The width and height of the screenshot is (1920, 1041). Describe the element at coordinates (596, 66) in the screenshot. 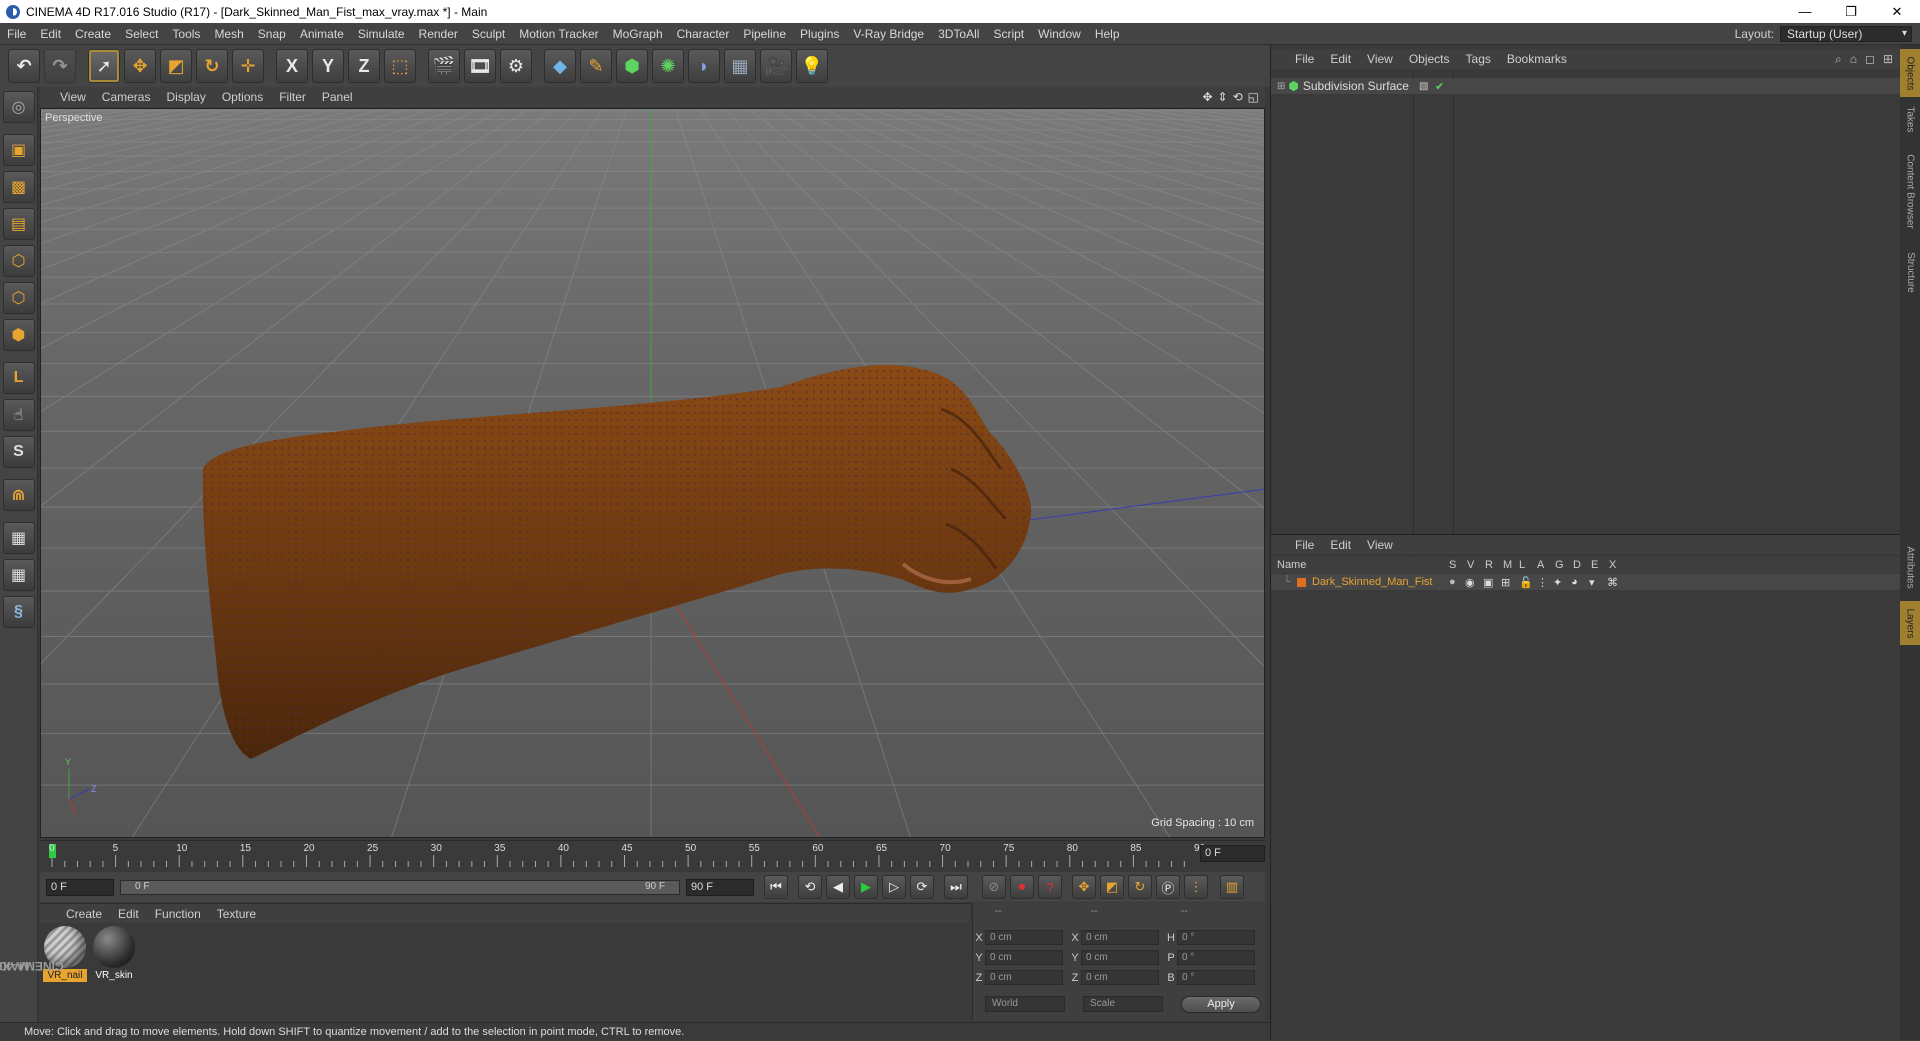

I see `pen-icon: ✎` at that location.